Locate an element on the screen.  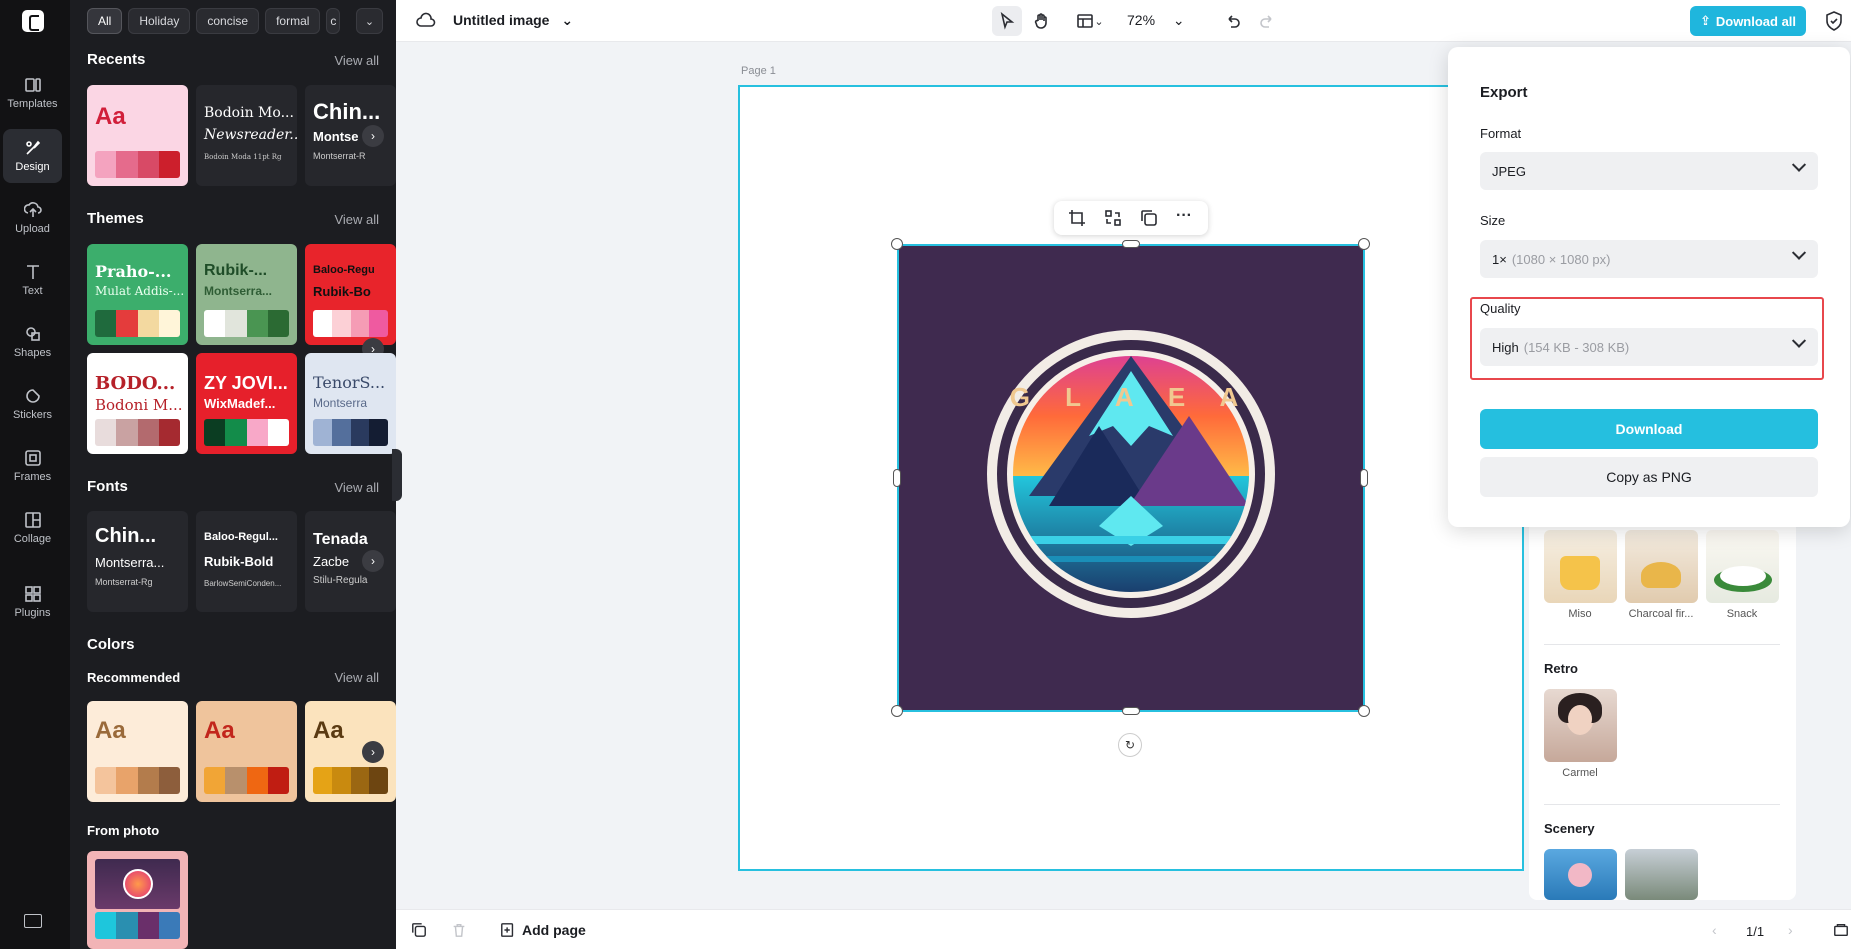
resize-handle-right is located at coordinates (1364, 478).